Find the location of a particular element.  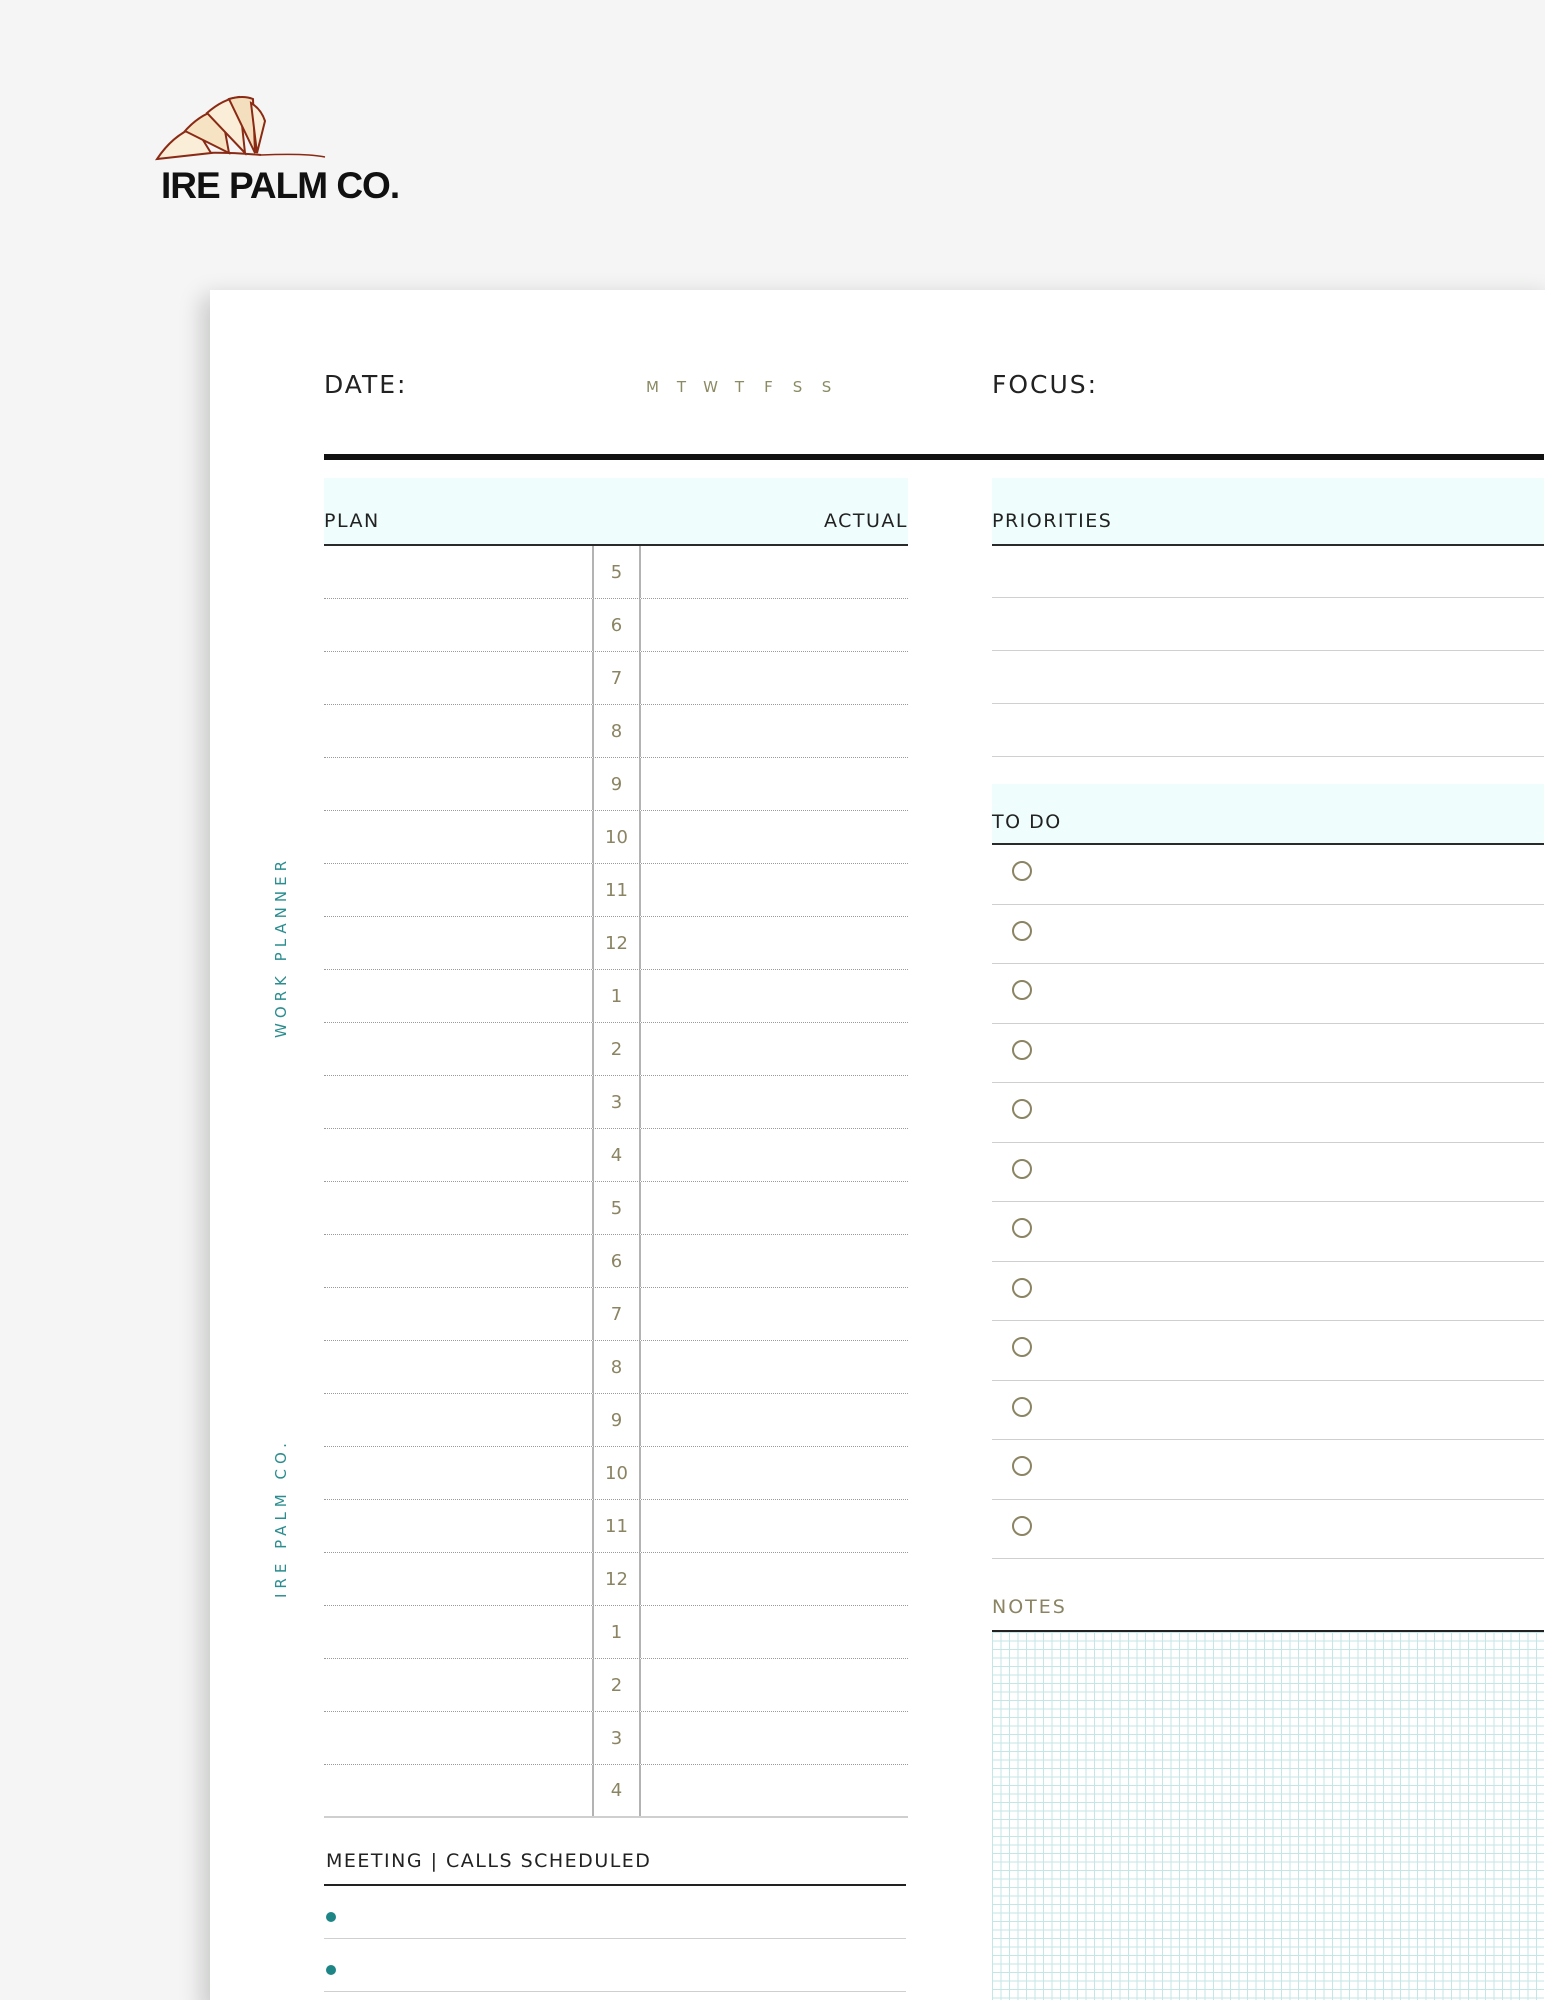

brand-name: IRE PALM CO. is located at coordinates (280, 185).